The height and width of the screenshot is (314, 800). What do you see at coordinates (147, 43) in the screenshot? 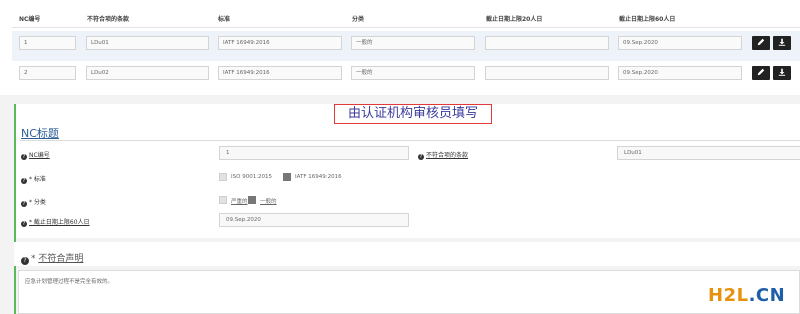
I see `clause-field: LDu01` at bounding box center [147, 43].